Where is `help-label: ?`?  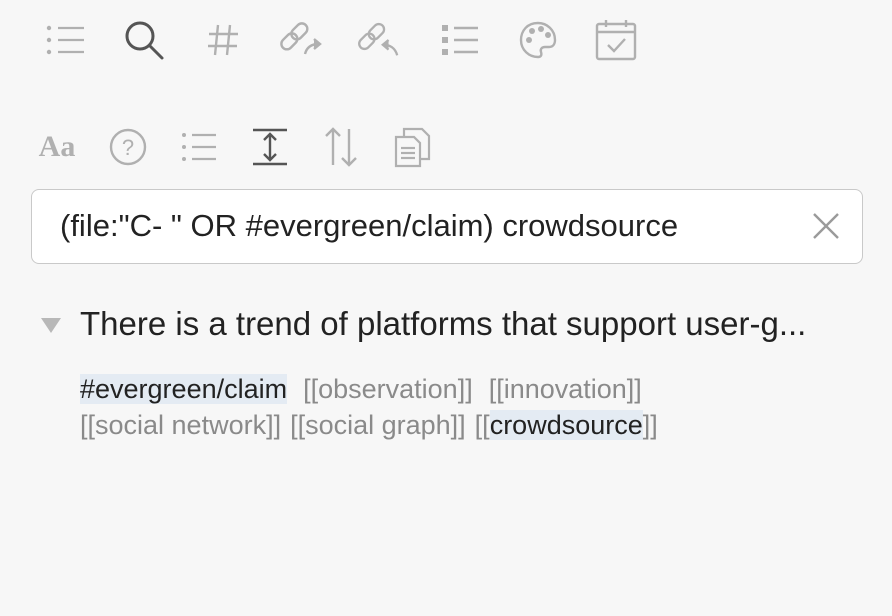
help-label: ? is located at coordinates (128, 147).